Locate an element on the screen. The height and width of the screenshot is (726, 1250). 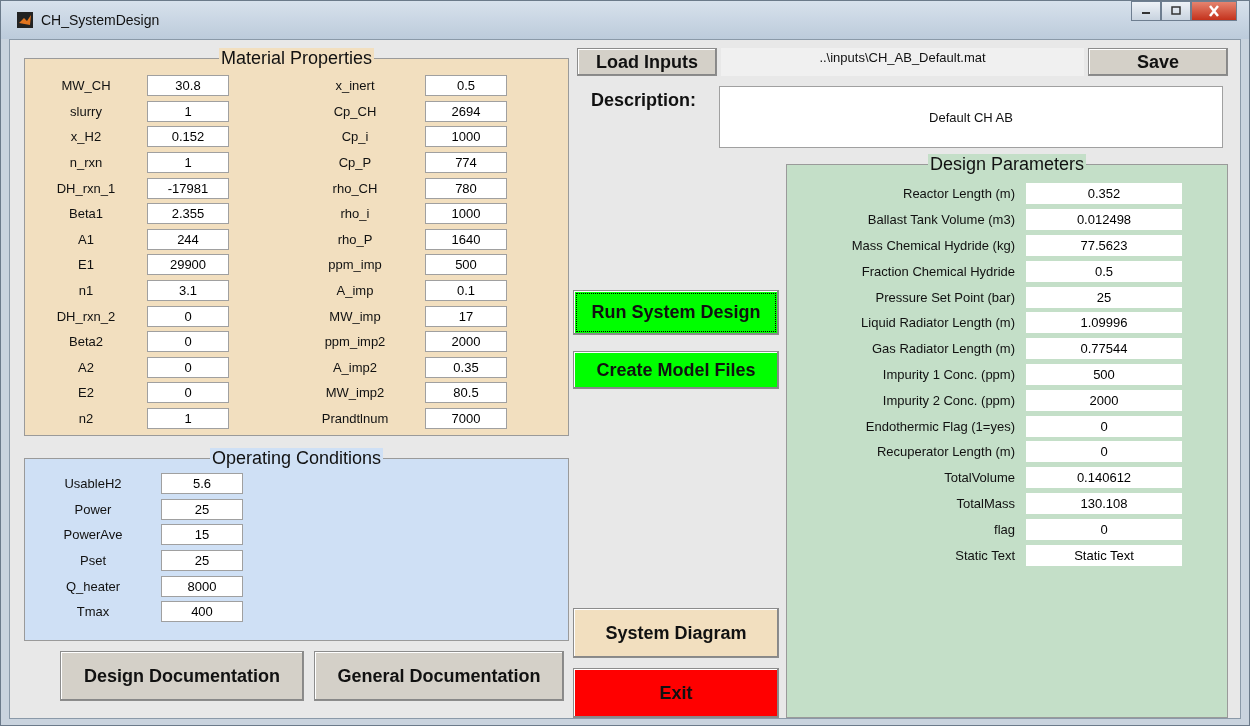
field-label: A_imp2 is located at coordinates (355, 367).